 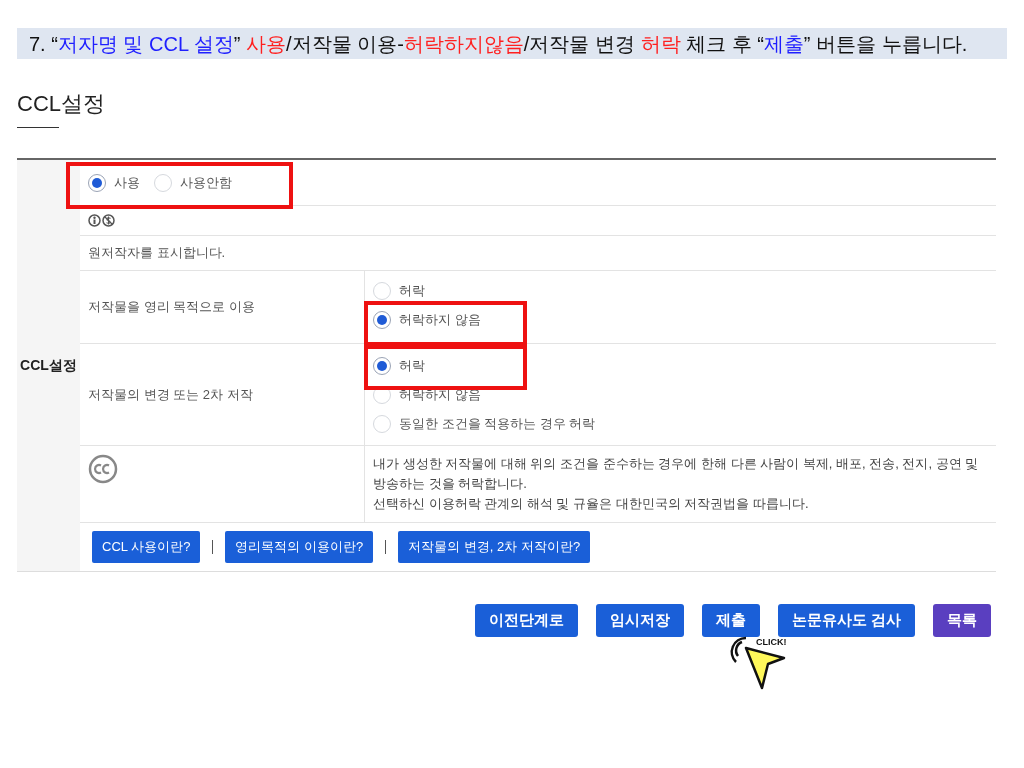 I want to click on action-button: 목록, so click(x=962, y=620).